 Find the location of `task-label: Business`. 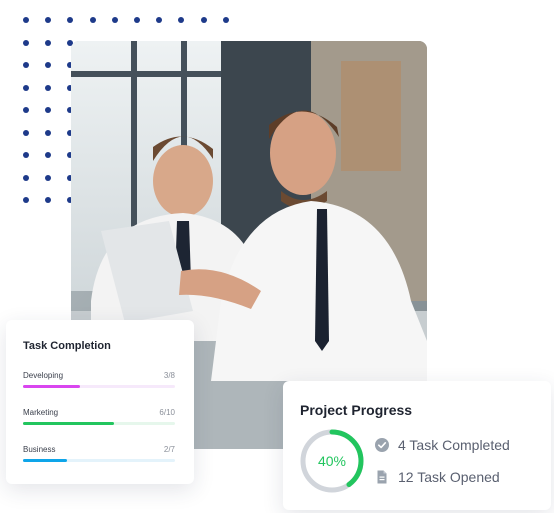

task-label: Business is located at coordinates (39, 449).